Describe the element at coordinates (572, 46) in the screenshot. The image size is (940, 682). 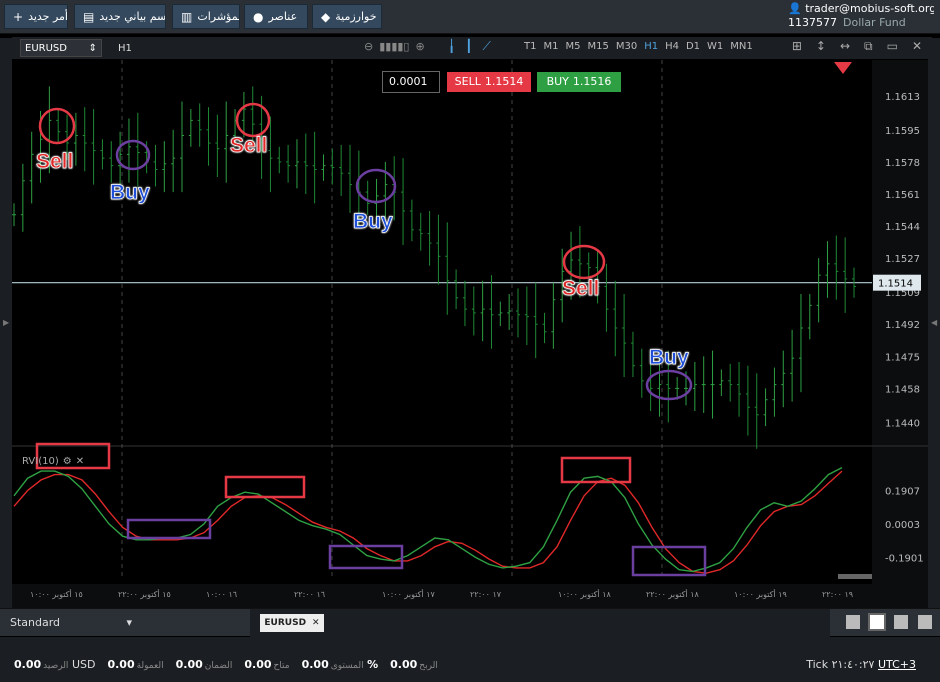
I see `period-m5: M5` at that location.